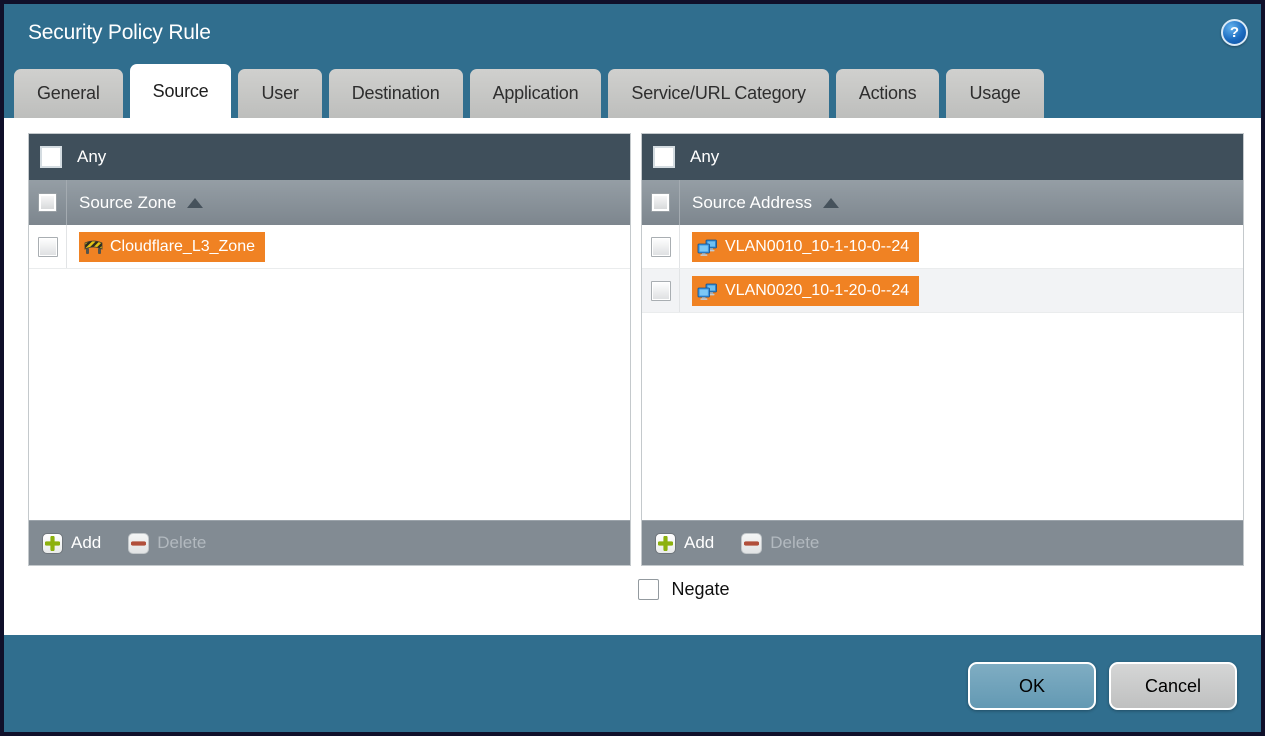 This screenshot has width=1265, height=736. I want to click on source-zone-column-sort: Source Zone, so click(141, 202).